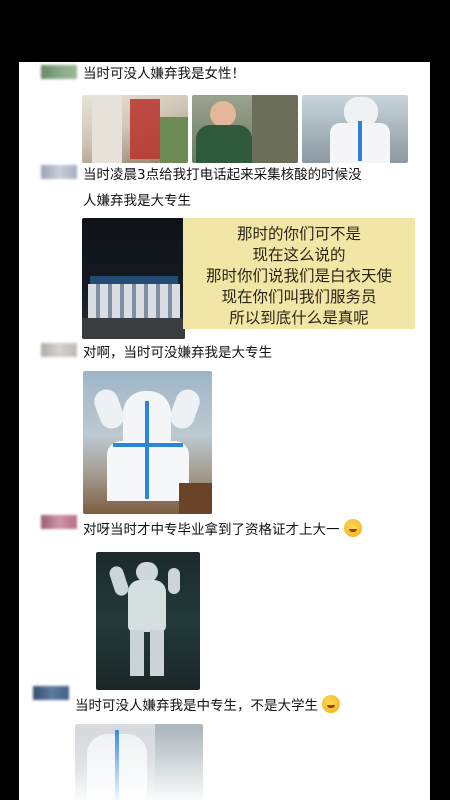  I want to click on comment-text: 当时可没人嫌弃我是女性！, so click(164, 74).